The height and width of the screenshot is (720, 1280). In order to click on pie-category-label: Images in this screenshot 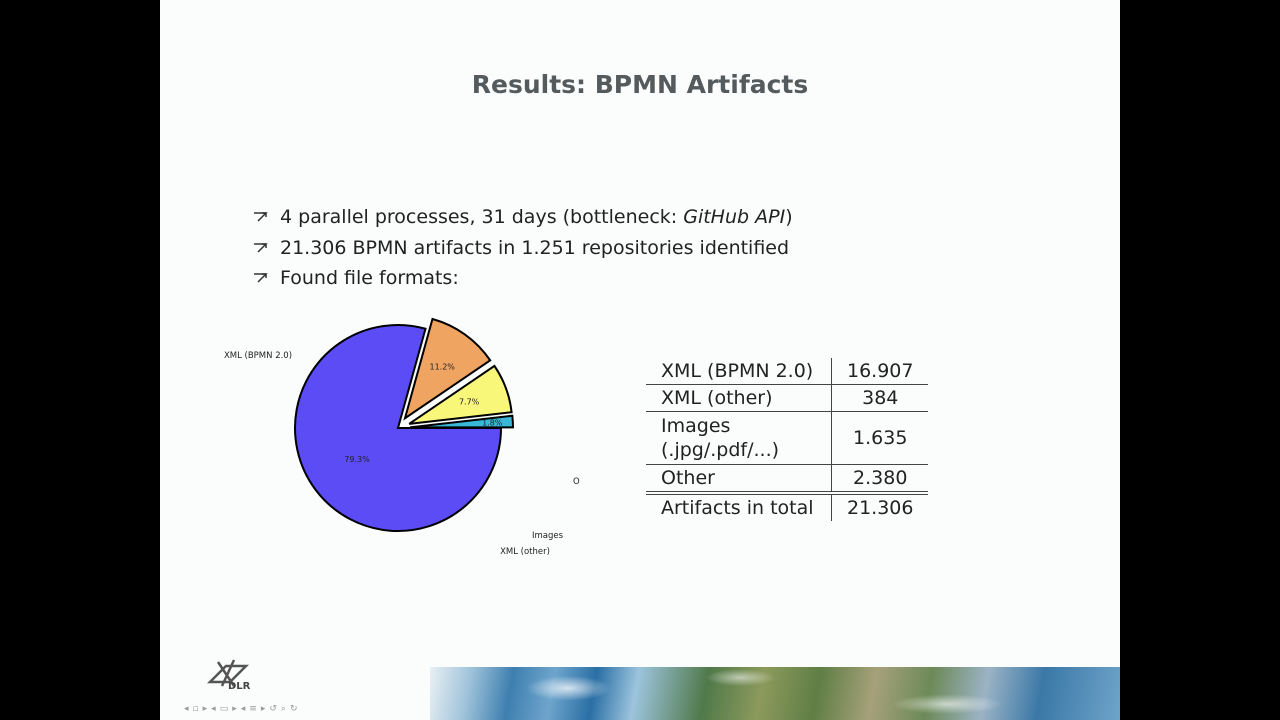, I will do `click(548, 536)`.